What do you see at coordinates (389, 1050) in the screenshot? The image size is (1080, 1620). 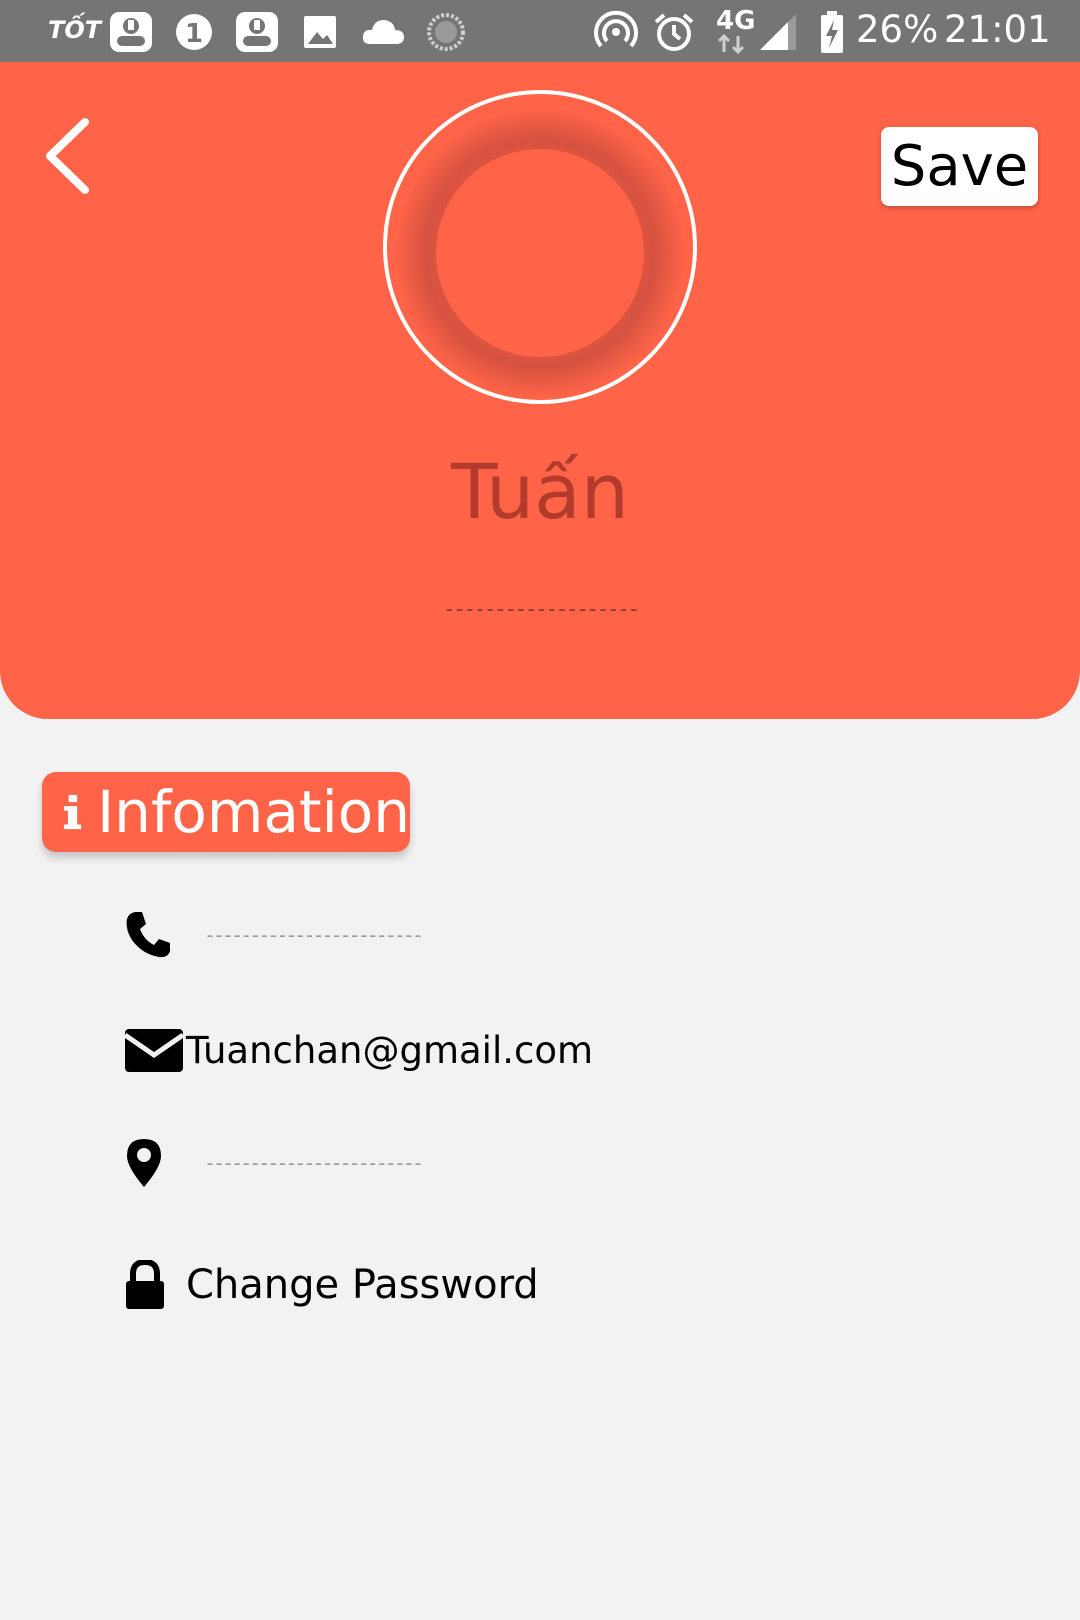 I see `email-value: Tuanchan@gmail.com` at bounding box center [389, 1050].